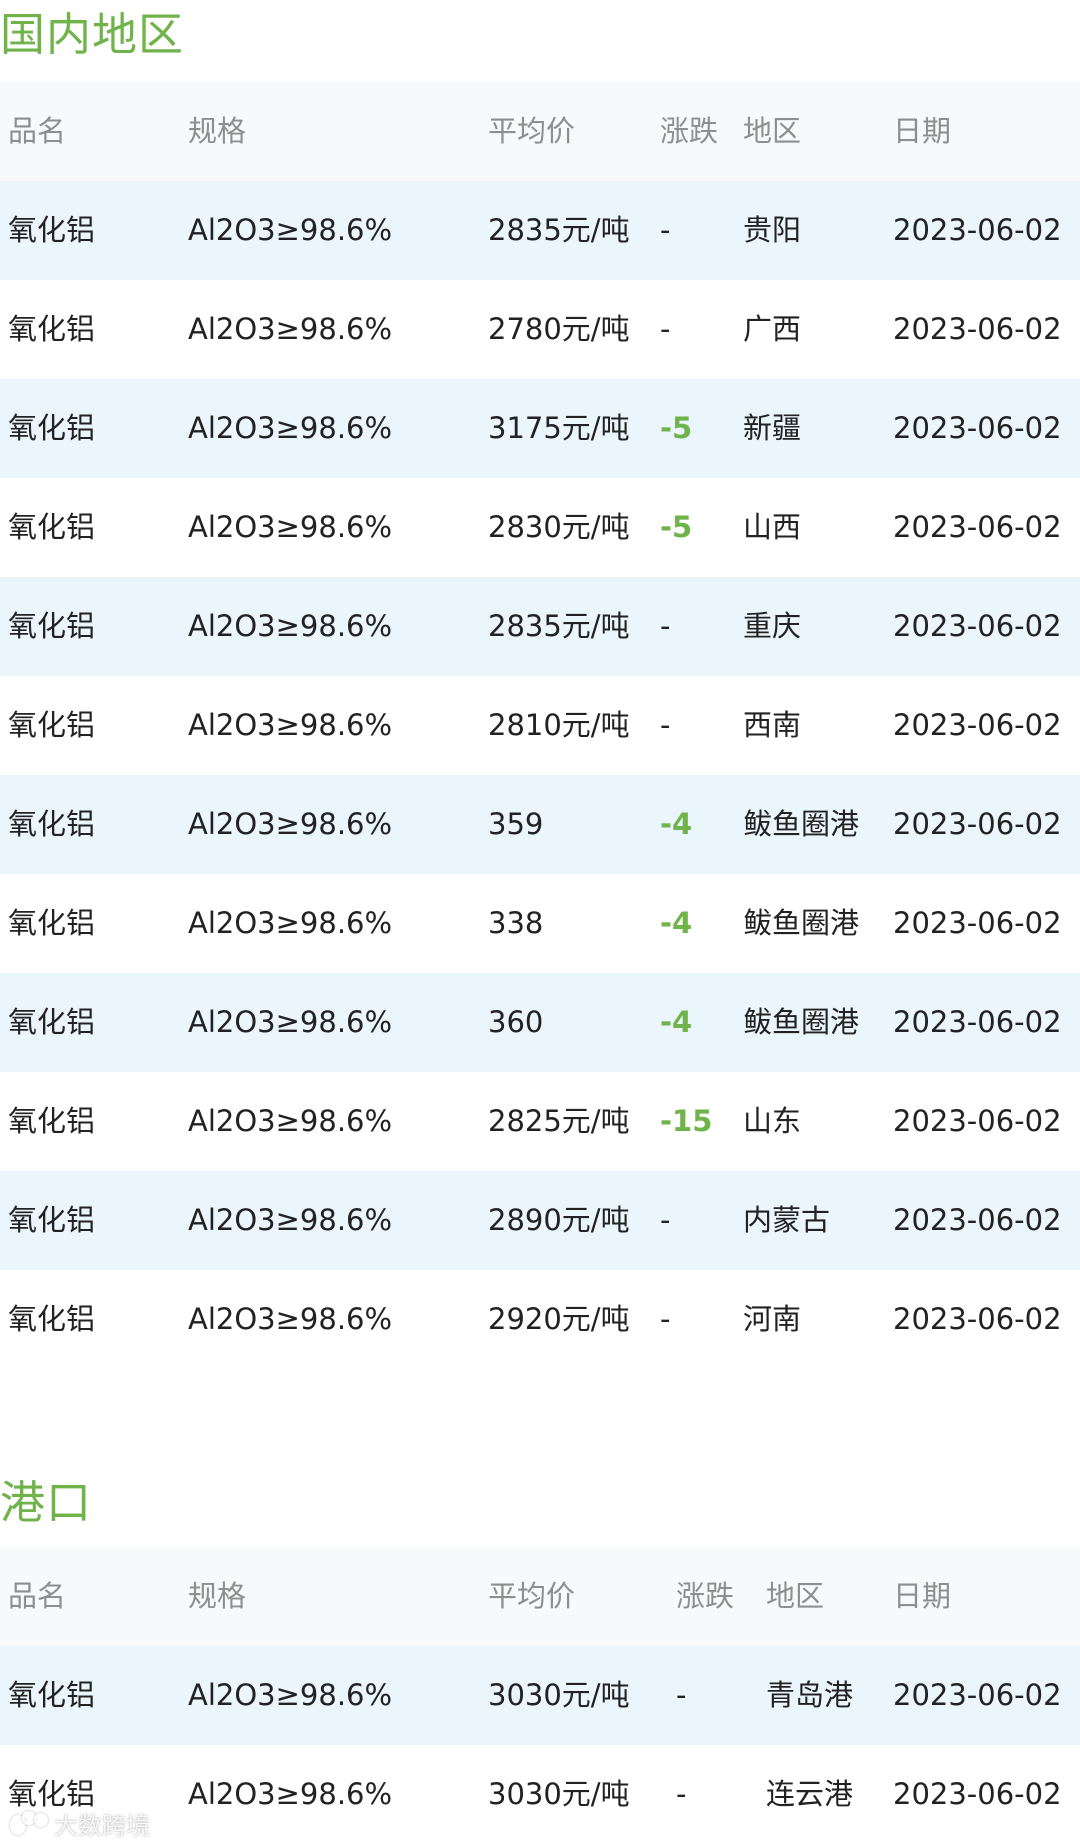 The height and width of the screenshot is (1844, 1080). Describe the element at coordinates (772, 527) in the screenshot. I see `region-cell: 山西` at that location.